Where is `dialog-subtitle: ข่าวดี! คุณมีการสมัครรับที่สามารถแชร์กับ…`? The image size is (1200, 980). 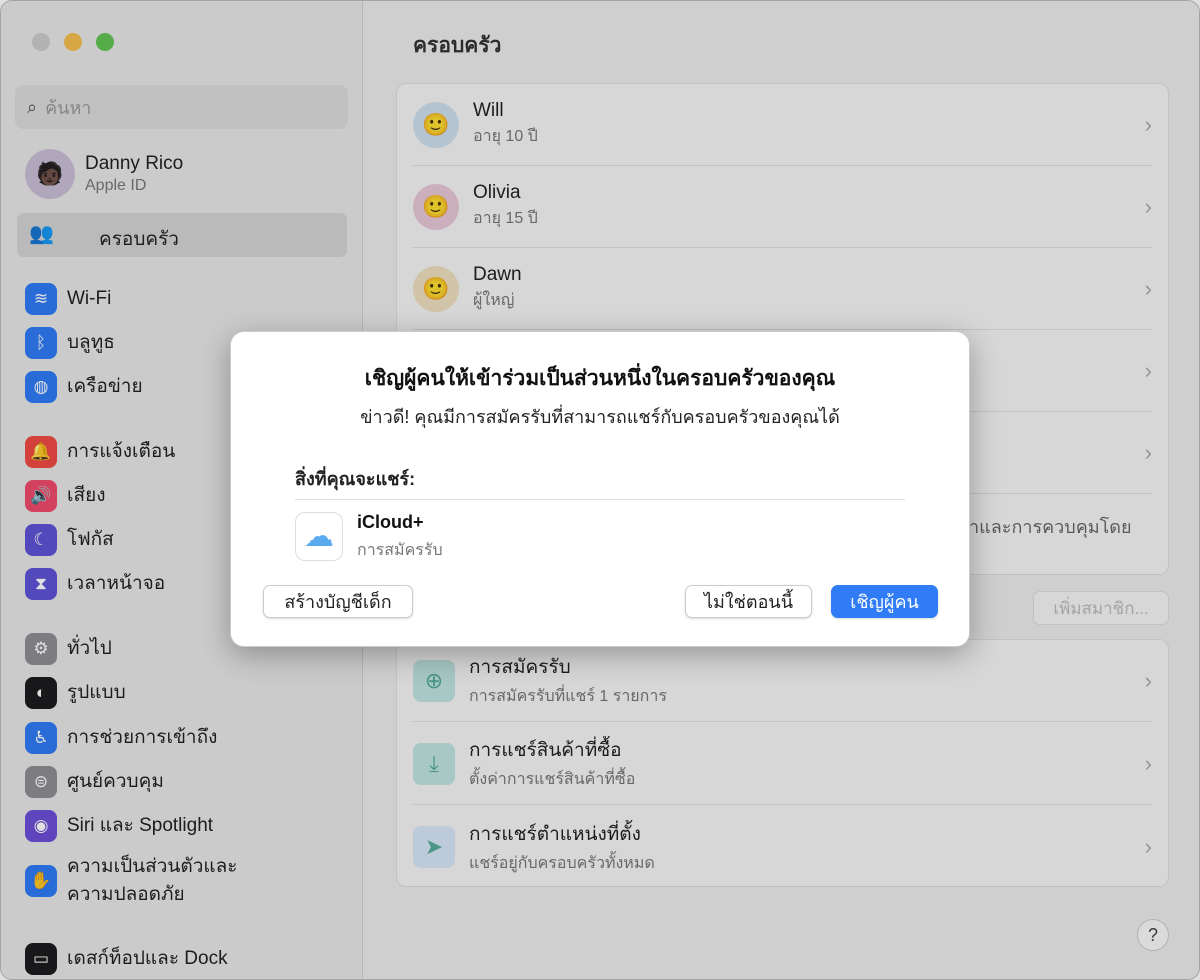
dialog-subtitle: ข่าวดี! คุณมีการสมัครรับที่สามารถแชร์กับ… is located at coordinates (600, 417).